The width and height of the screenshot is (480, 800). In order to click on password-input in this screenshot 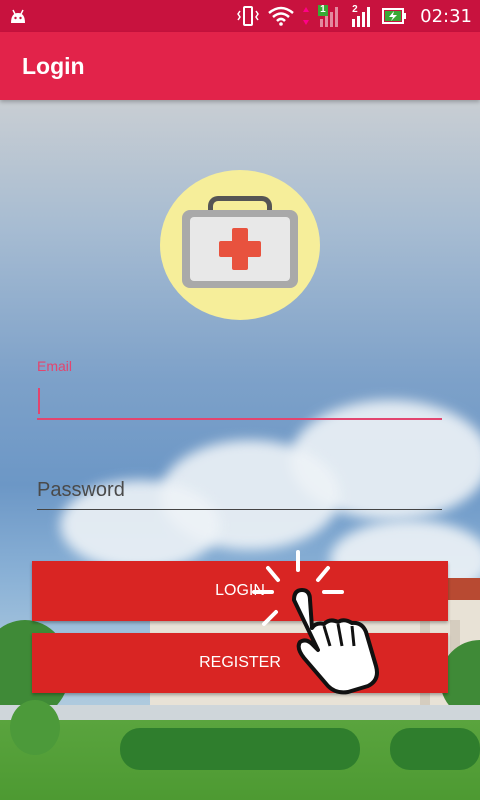, I will do `click(239, 491)`.